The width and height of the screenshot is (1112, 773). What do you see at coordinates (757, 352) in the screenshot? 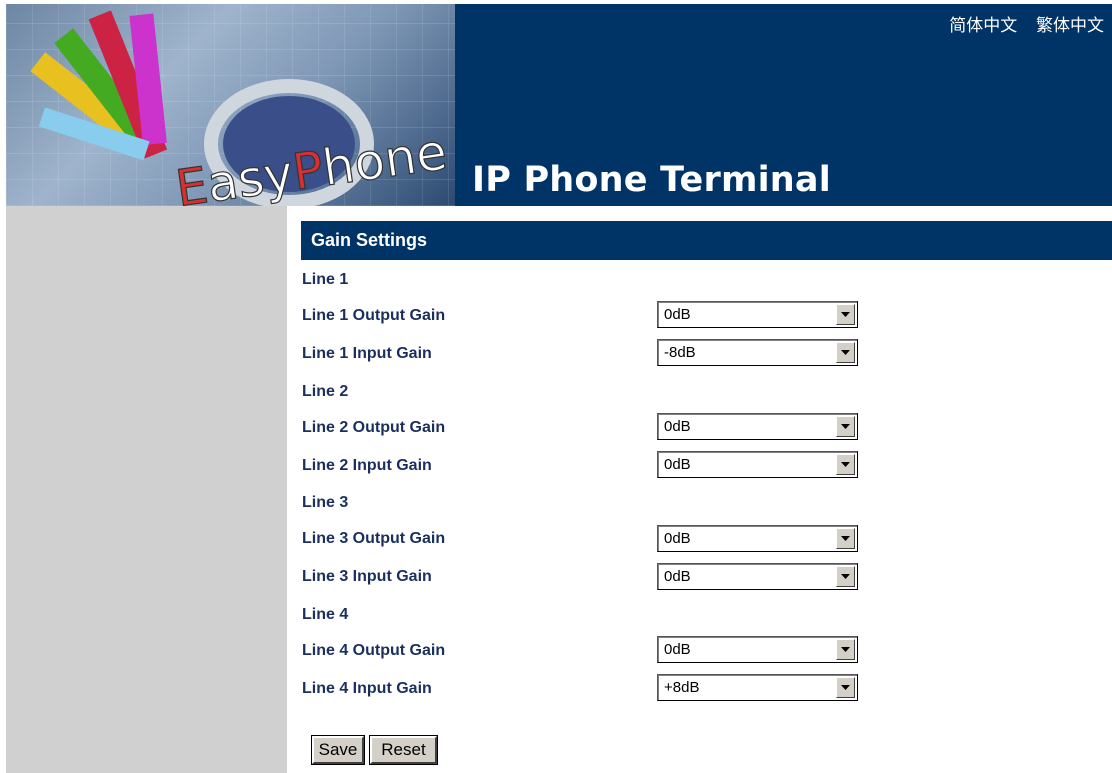
I see `line1-input-gain-select: -8dB` at bounding box center [757, 352].